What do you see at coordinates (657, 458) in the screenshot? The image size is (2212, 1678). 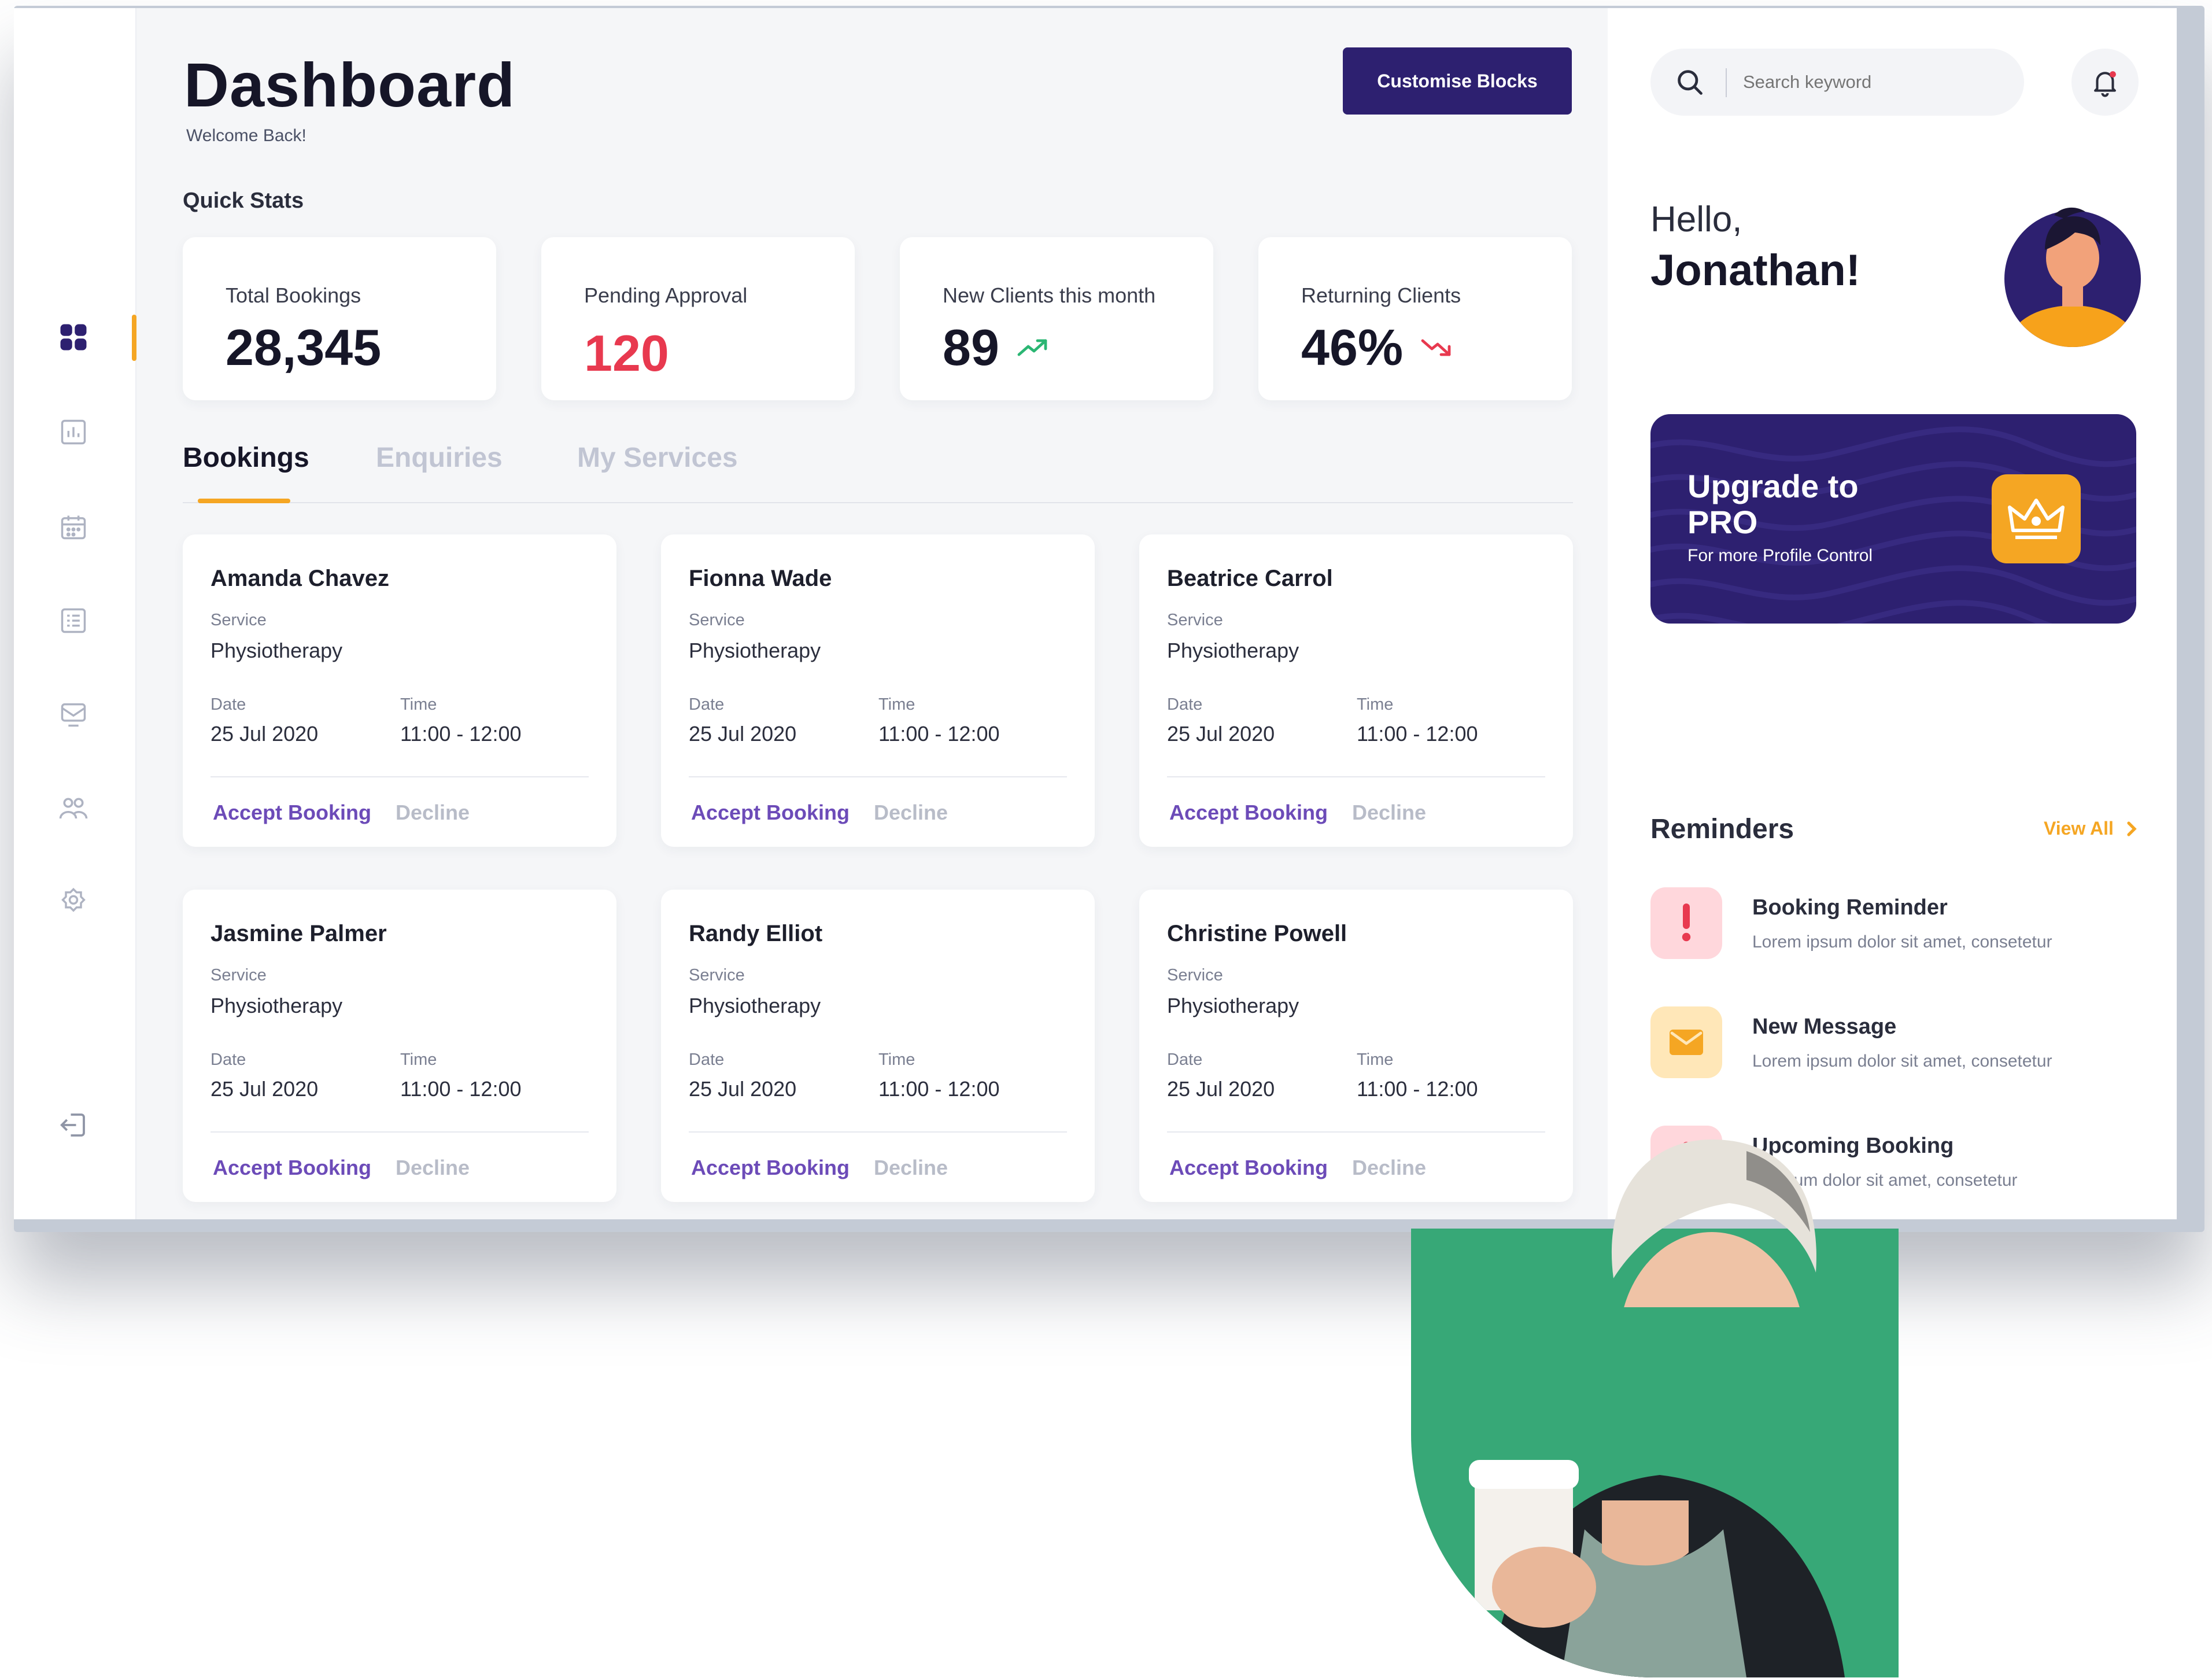 I see `tab-my-services: My Services` at bounding box center [657, 458].